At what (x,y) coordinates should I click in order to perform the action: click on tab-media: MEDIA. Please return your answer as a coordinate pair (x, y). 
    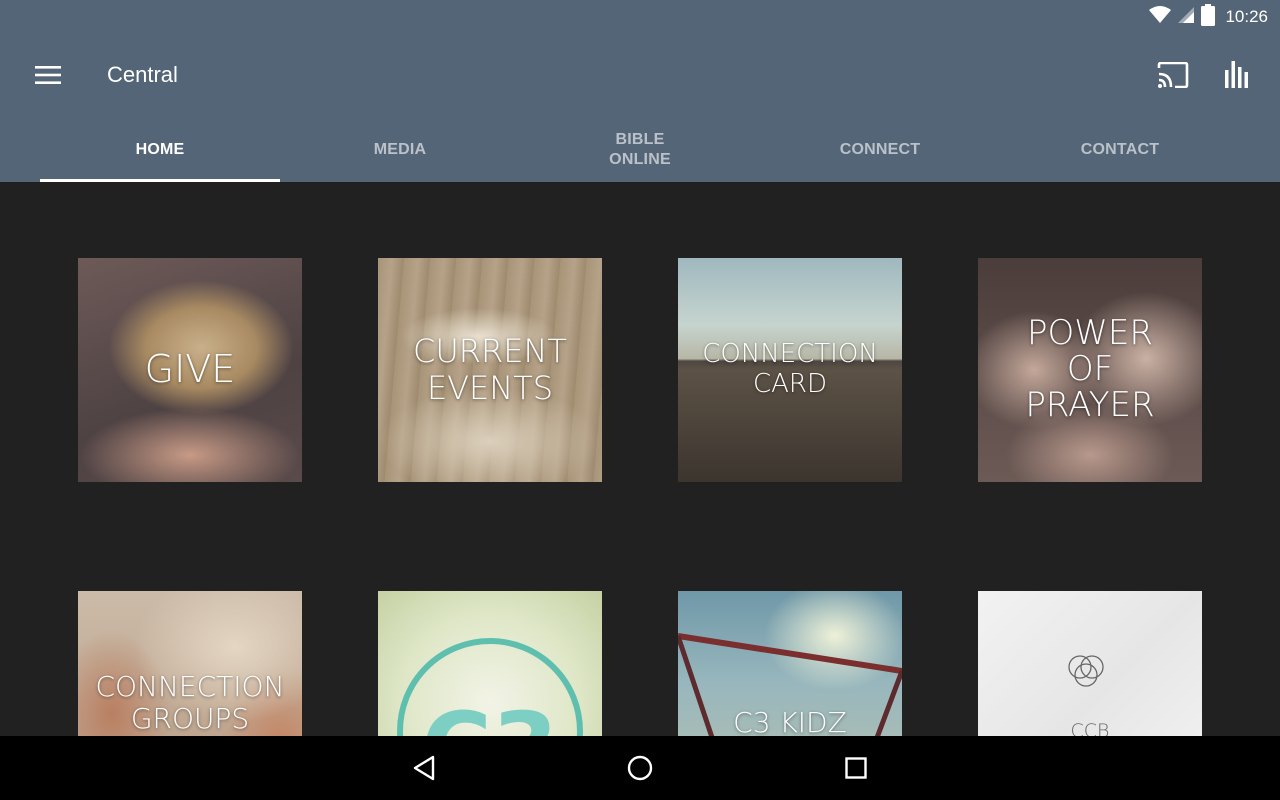
    Looking at the image, I should click on (400, 150).